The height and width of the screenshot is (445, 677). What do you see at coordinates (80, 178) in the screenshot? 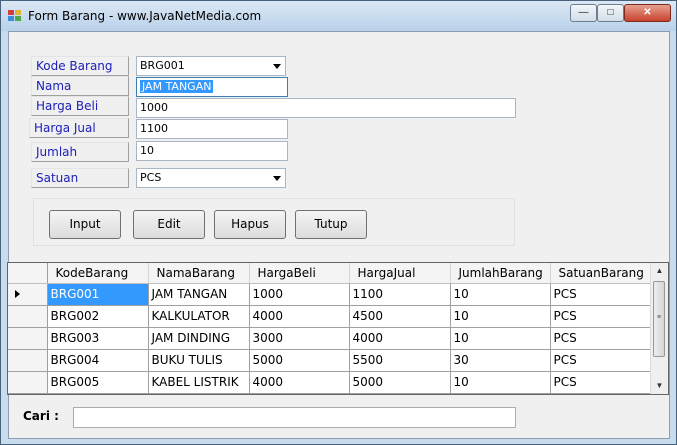
I see `satuan-label: Satuan` at bounding box center [80, 178].